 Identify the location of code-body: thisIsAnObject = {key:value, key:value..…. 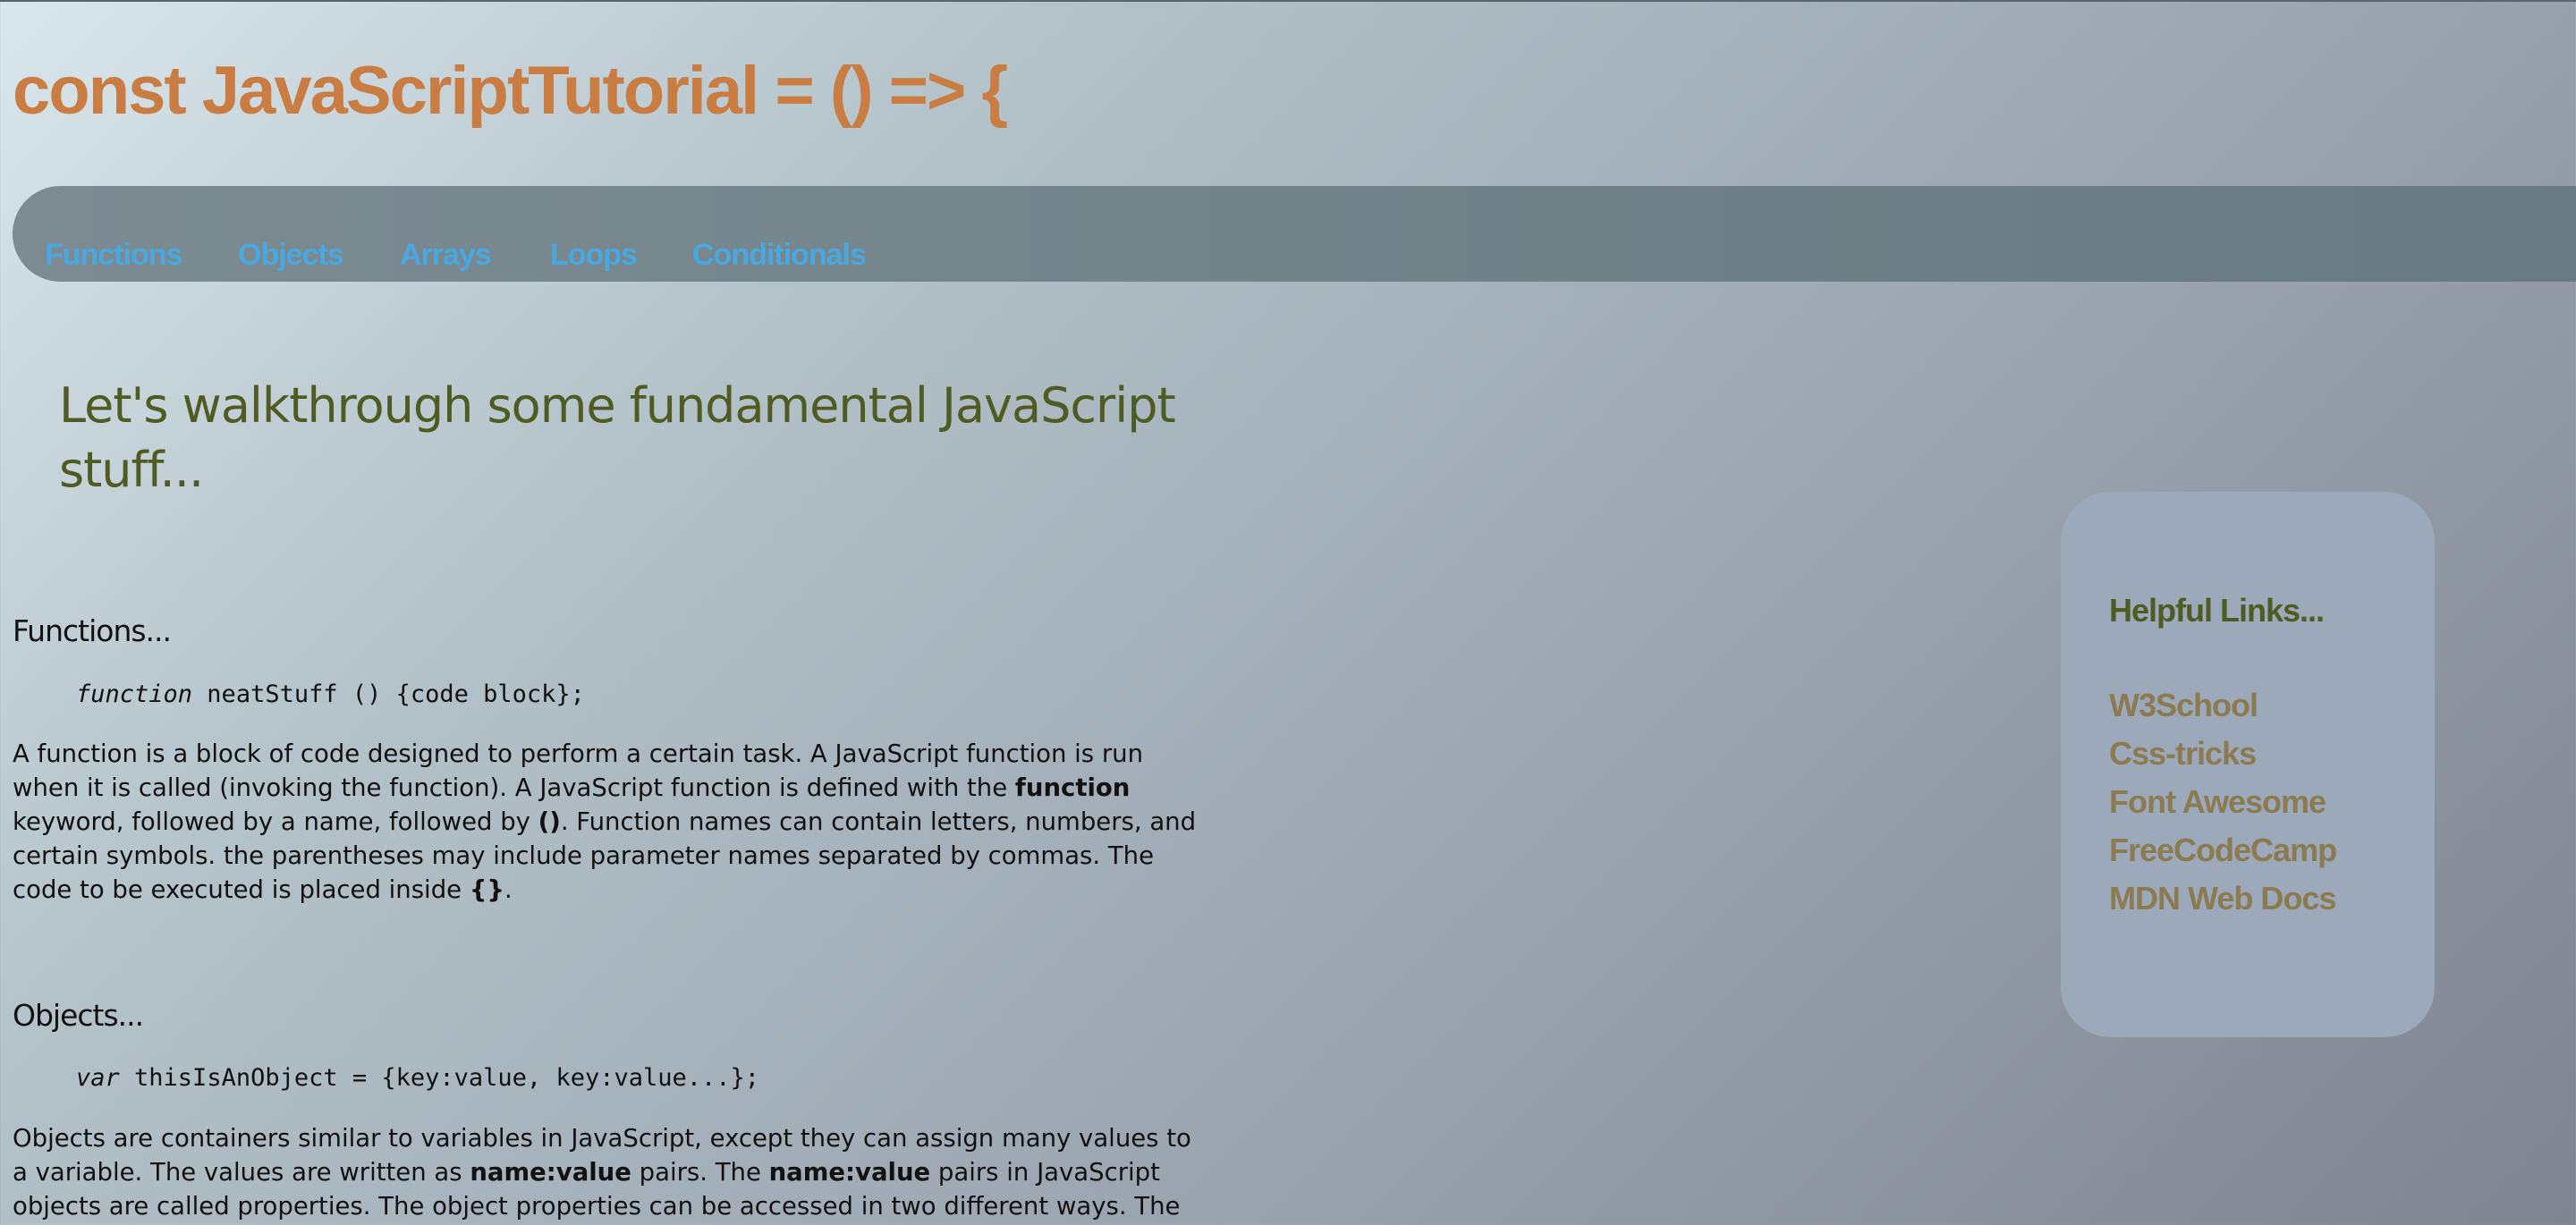
(439, 1078).